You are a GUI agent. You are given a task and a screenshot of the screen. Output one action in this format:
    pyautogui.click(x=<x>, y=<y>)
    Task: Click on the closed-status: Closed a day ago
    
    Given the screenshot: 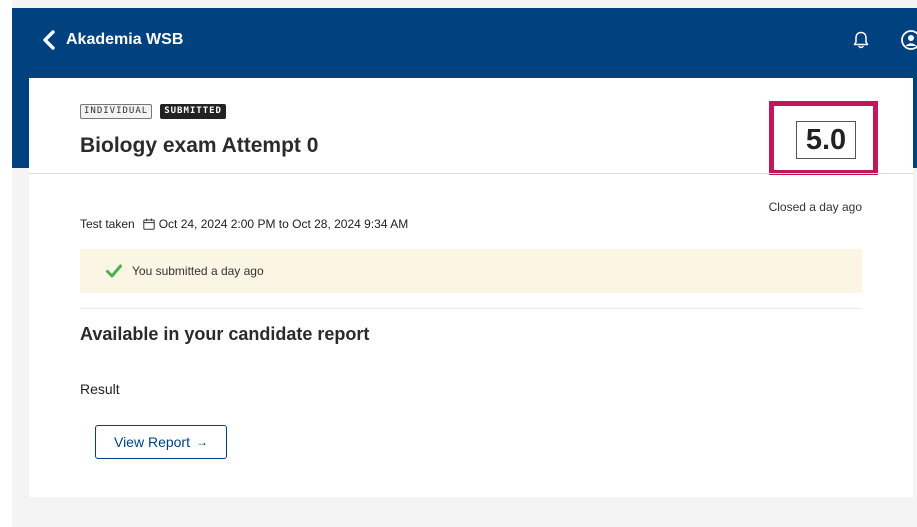 What is the action you would take?
    pyautogui.click(x=815, y=207)
    